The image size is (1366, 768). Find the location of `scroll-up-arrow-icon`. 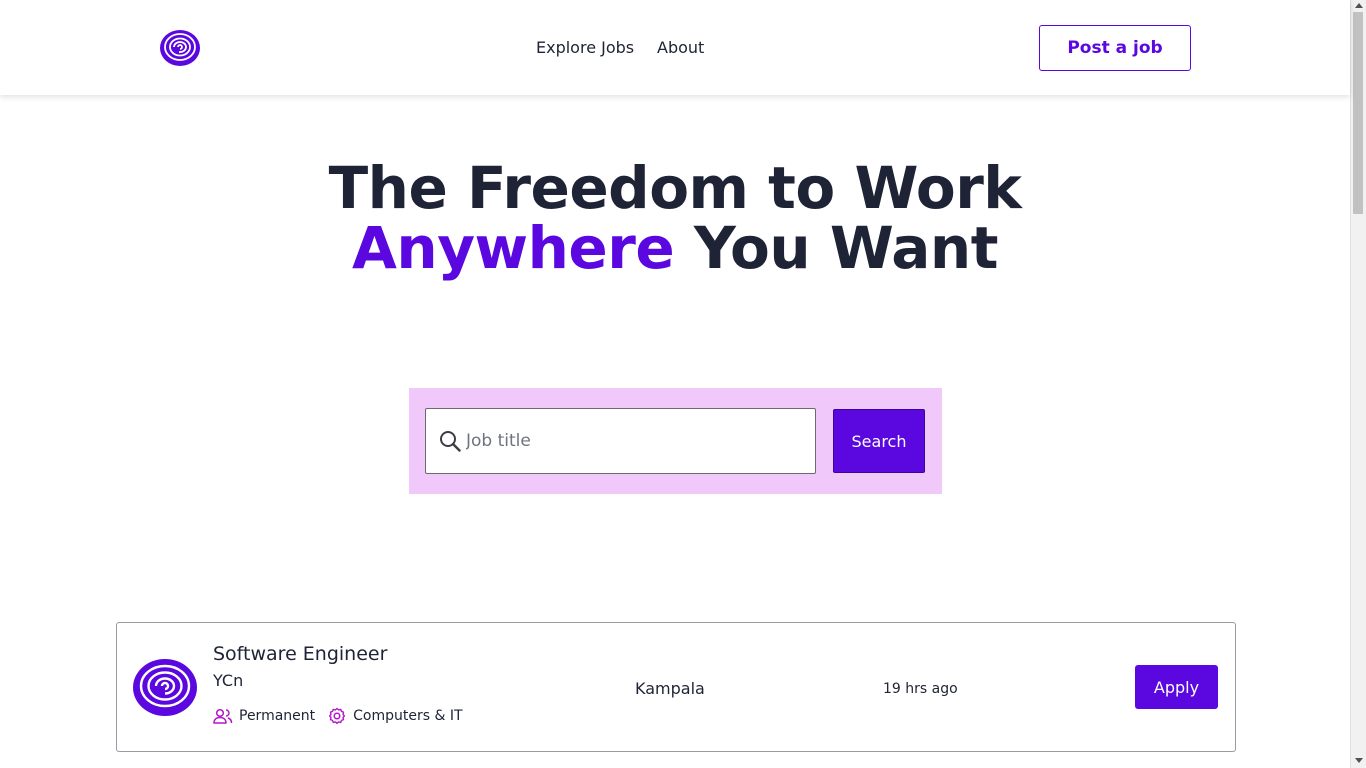

scroll-up-arrow-icon is located at coordinates (1359, 5).